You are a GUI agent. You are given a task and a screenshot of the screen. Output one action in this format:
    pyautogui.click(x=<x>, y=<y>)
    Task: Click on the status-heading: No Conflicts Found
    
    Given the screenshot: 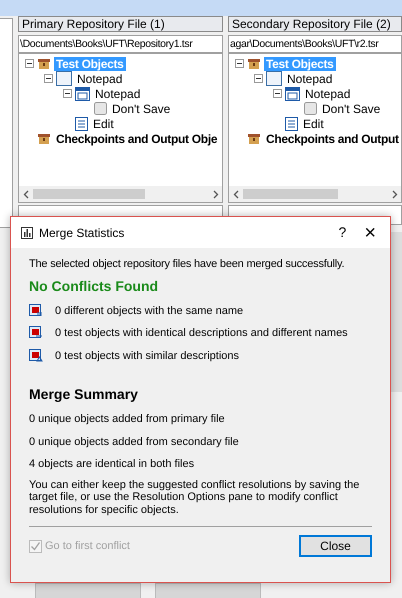 What is the action you would take?
    pyautogui.click(x=94, y=286)
    